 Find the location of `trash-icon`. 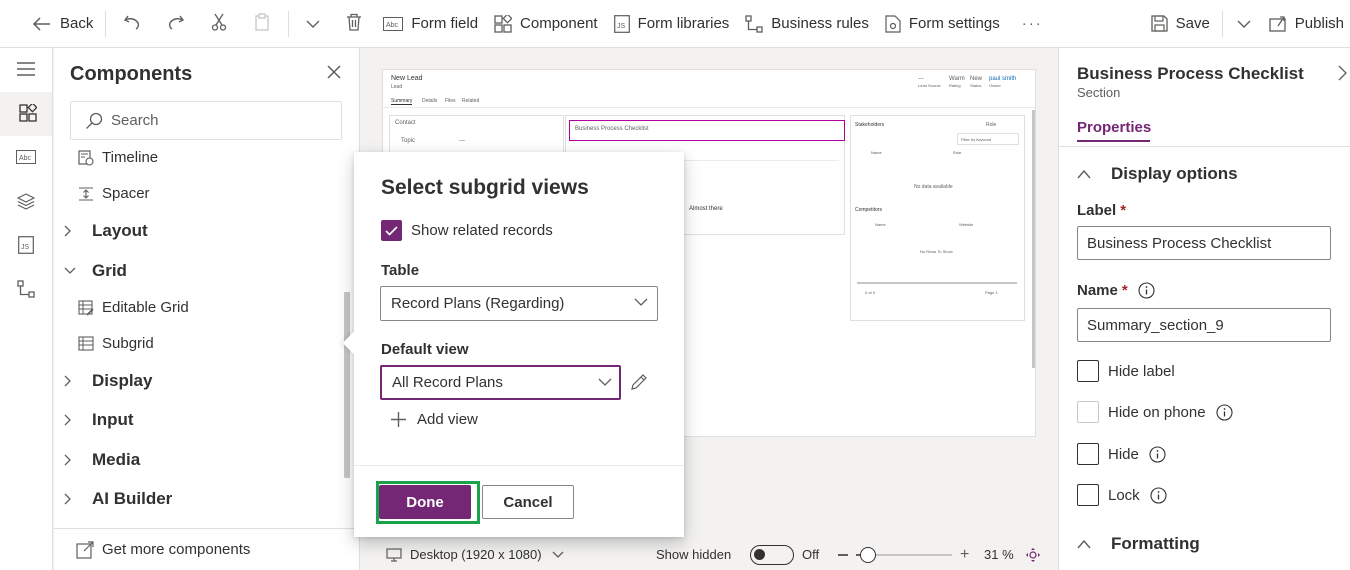

trash-icon is located at coordinates (354, 23).